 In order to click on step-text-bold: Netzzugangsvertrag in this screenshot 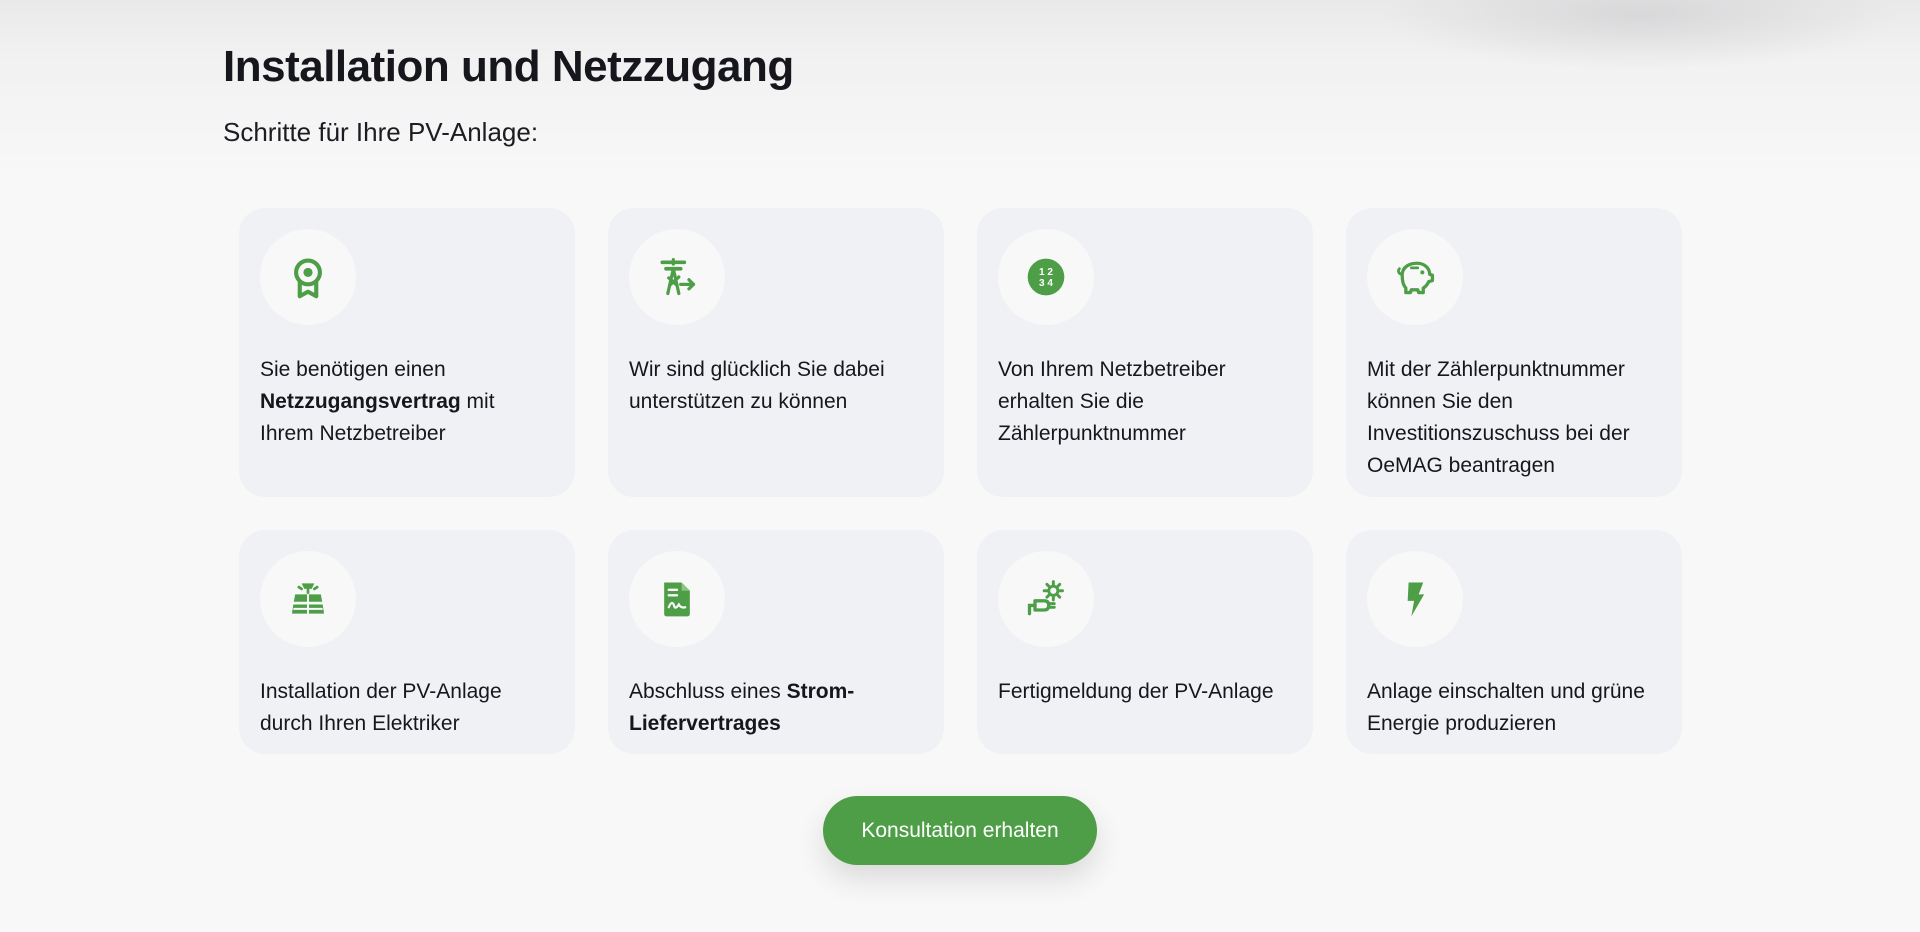, I will do `click(360, 401)`.